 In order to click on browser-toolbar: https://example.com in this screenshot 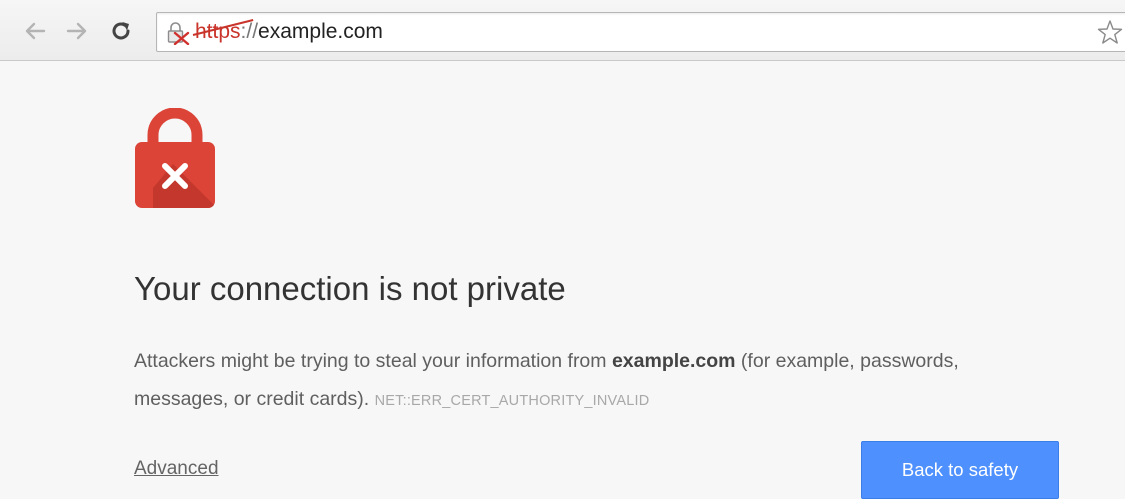, I will do `click(562, 30)`.